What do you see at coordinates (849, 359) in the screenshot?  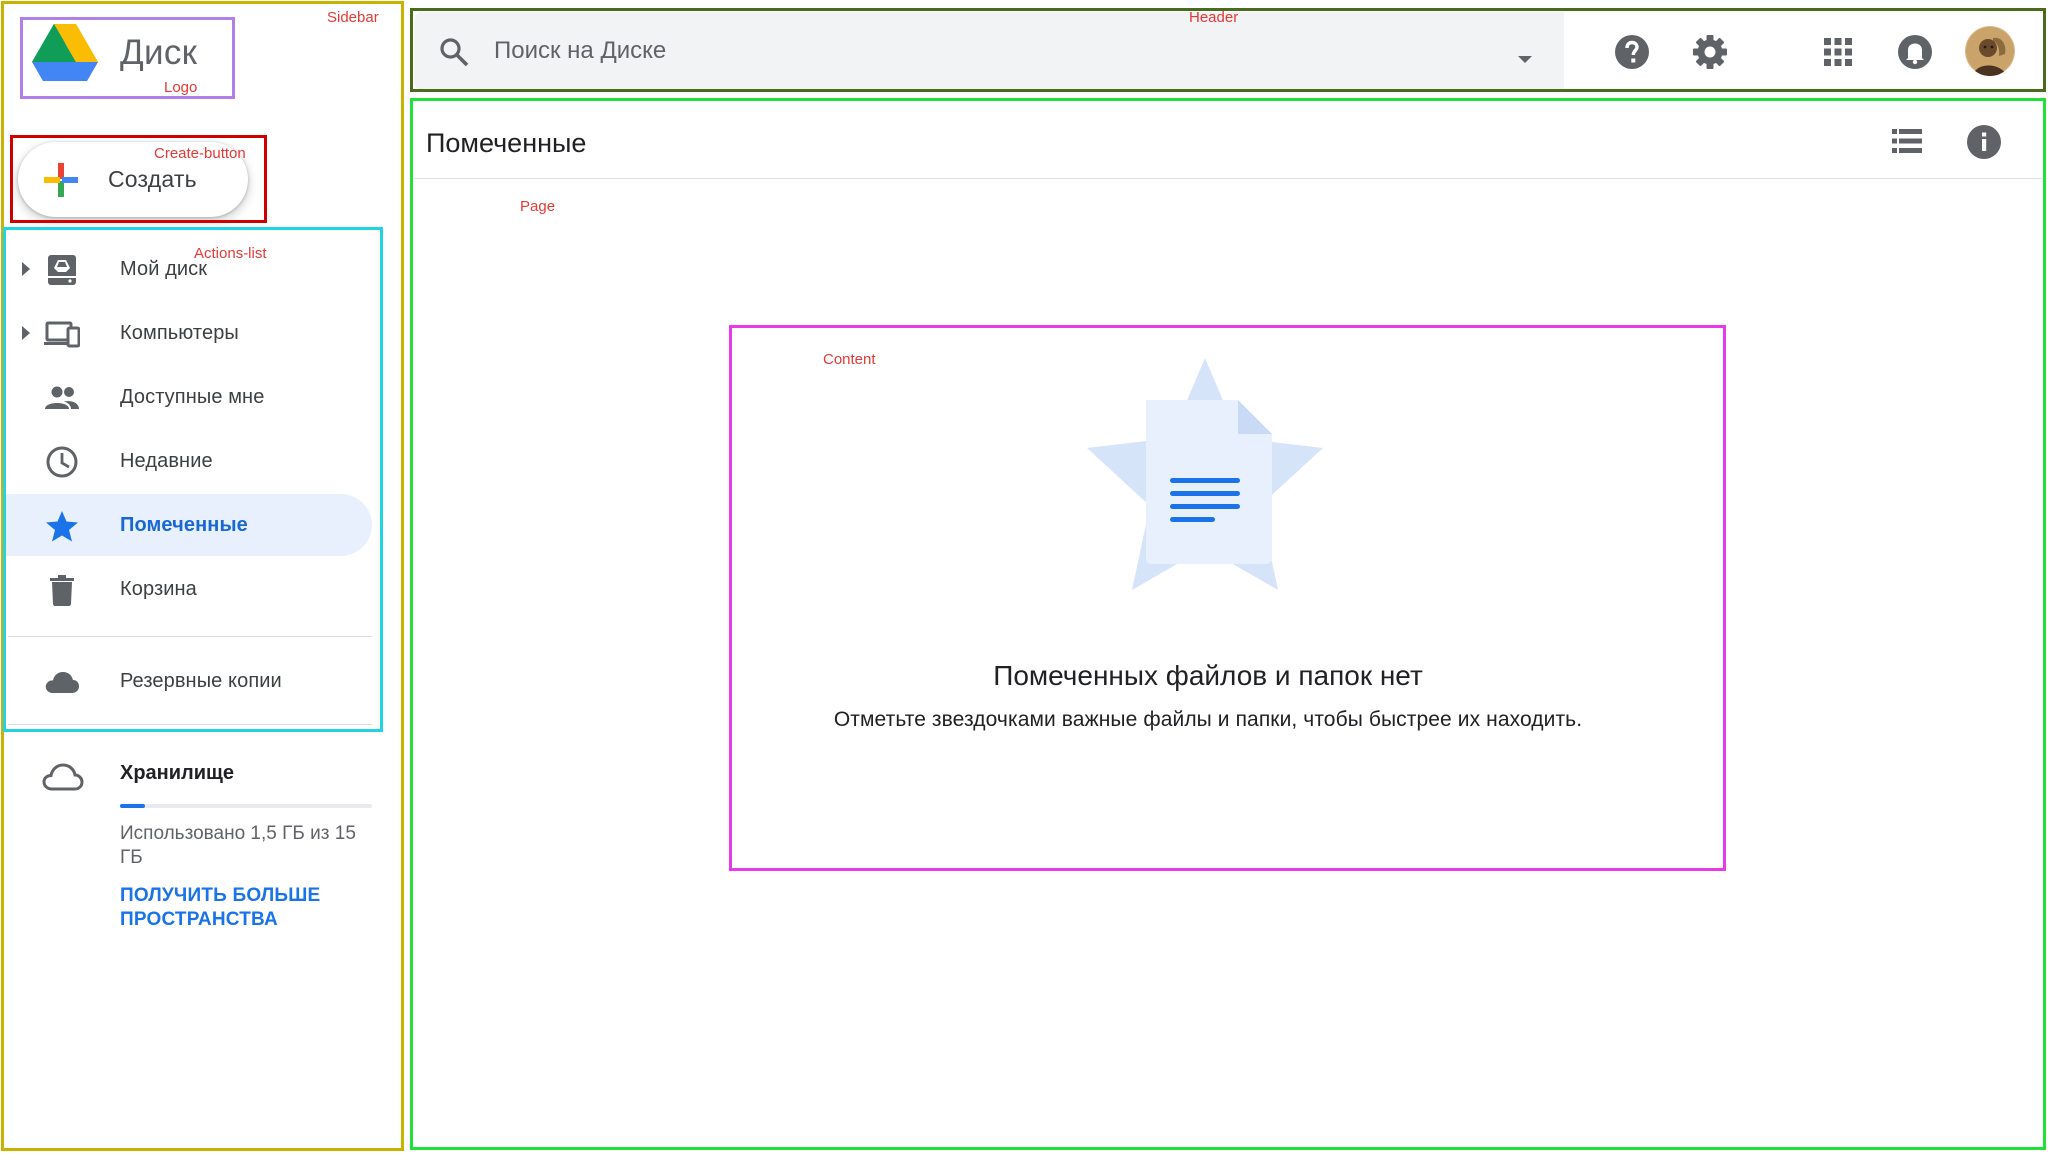 I see `annotation-label-content: Content` at bounding box center [849, 359].